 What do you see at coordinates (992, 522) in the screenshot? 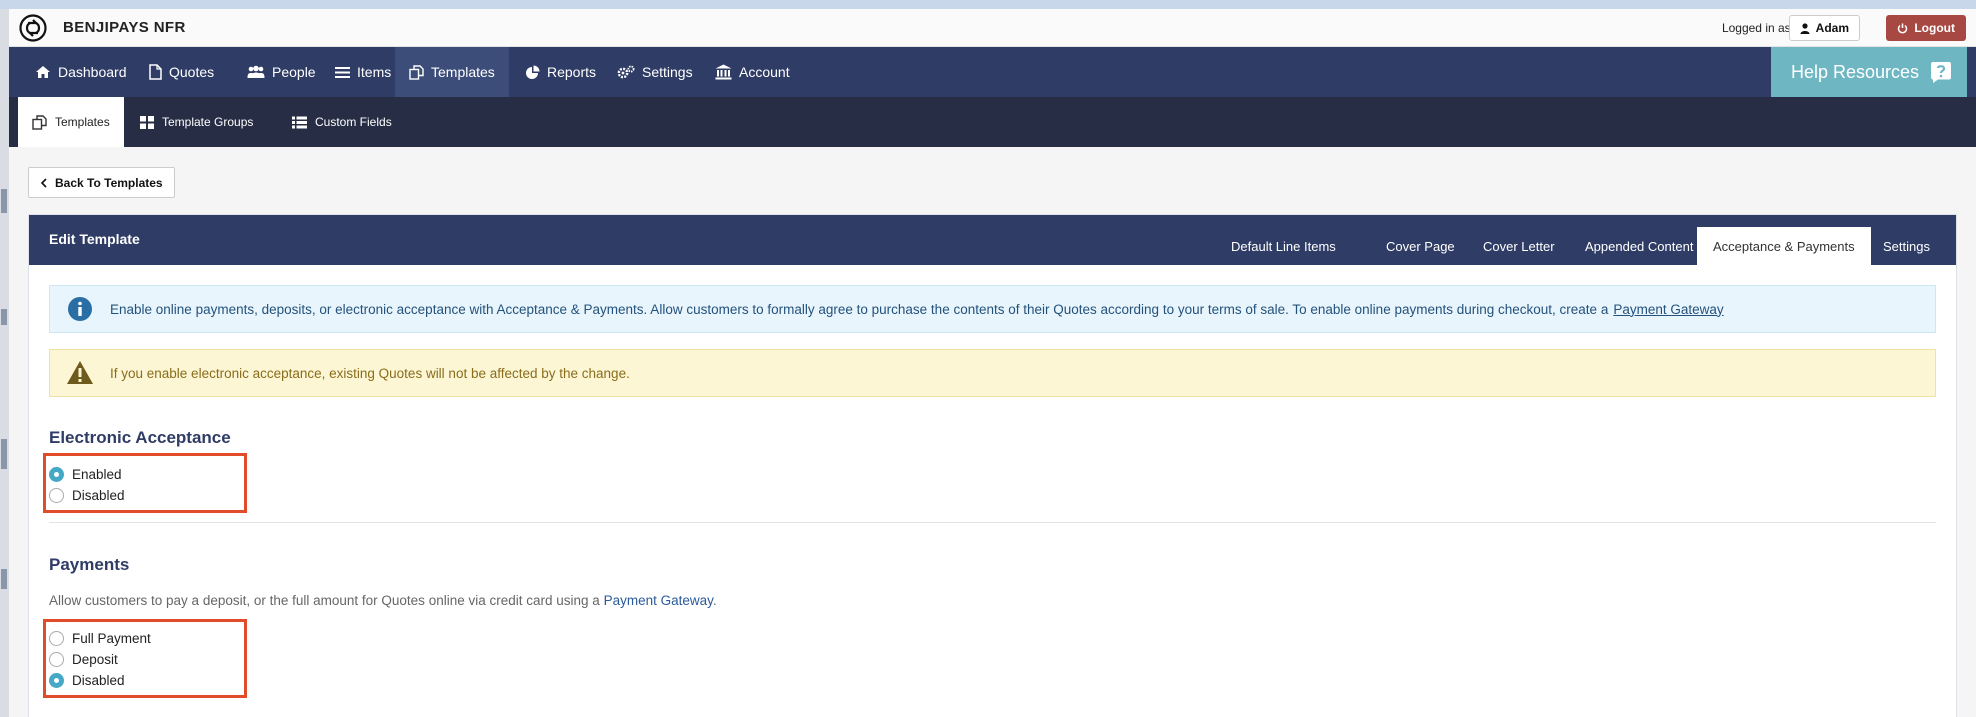
I see `section-divider` at bounding box center [992, 522].